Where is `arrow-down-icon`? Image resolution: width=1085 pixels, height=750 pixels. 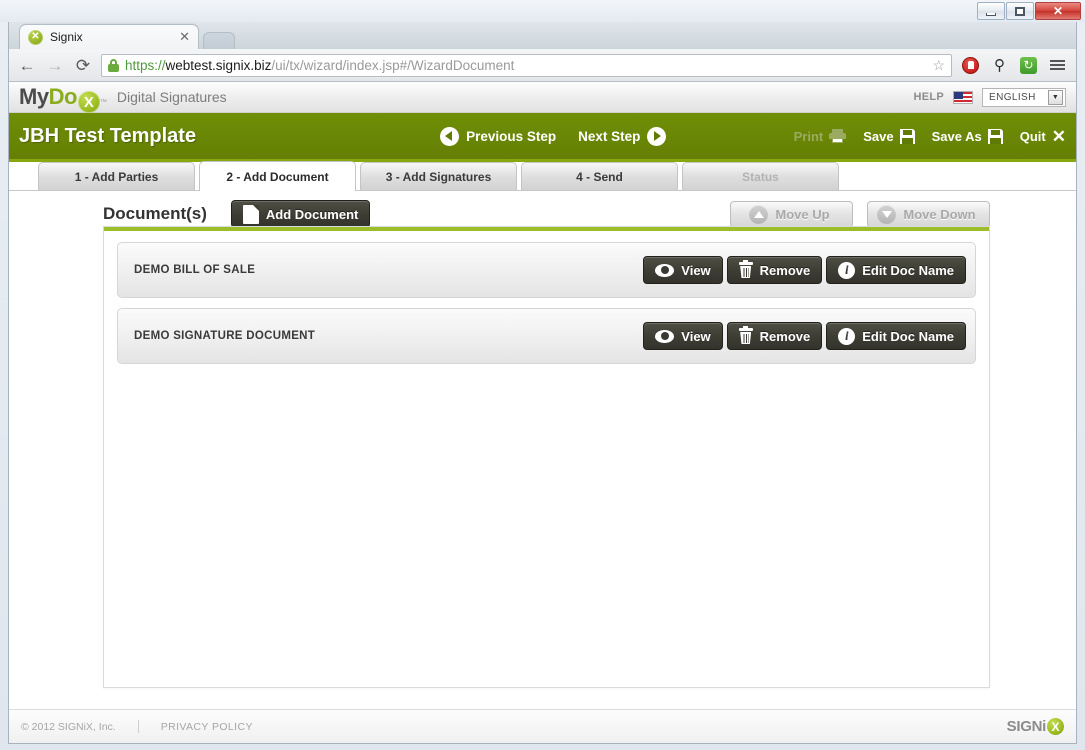
arrow-down-icon is located at coordinates (887, 214).